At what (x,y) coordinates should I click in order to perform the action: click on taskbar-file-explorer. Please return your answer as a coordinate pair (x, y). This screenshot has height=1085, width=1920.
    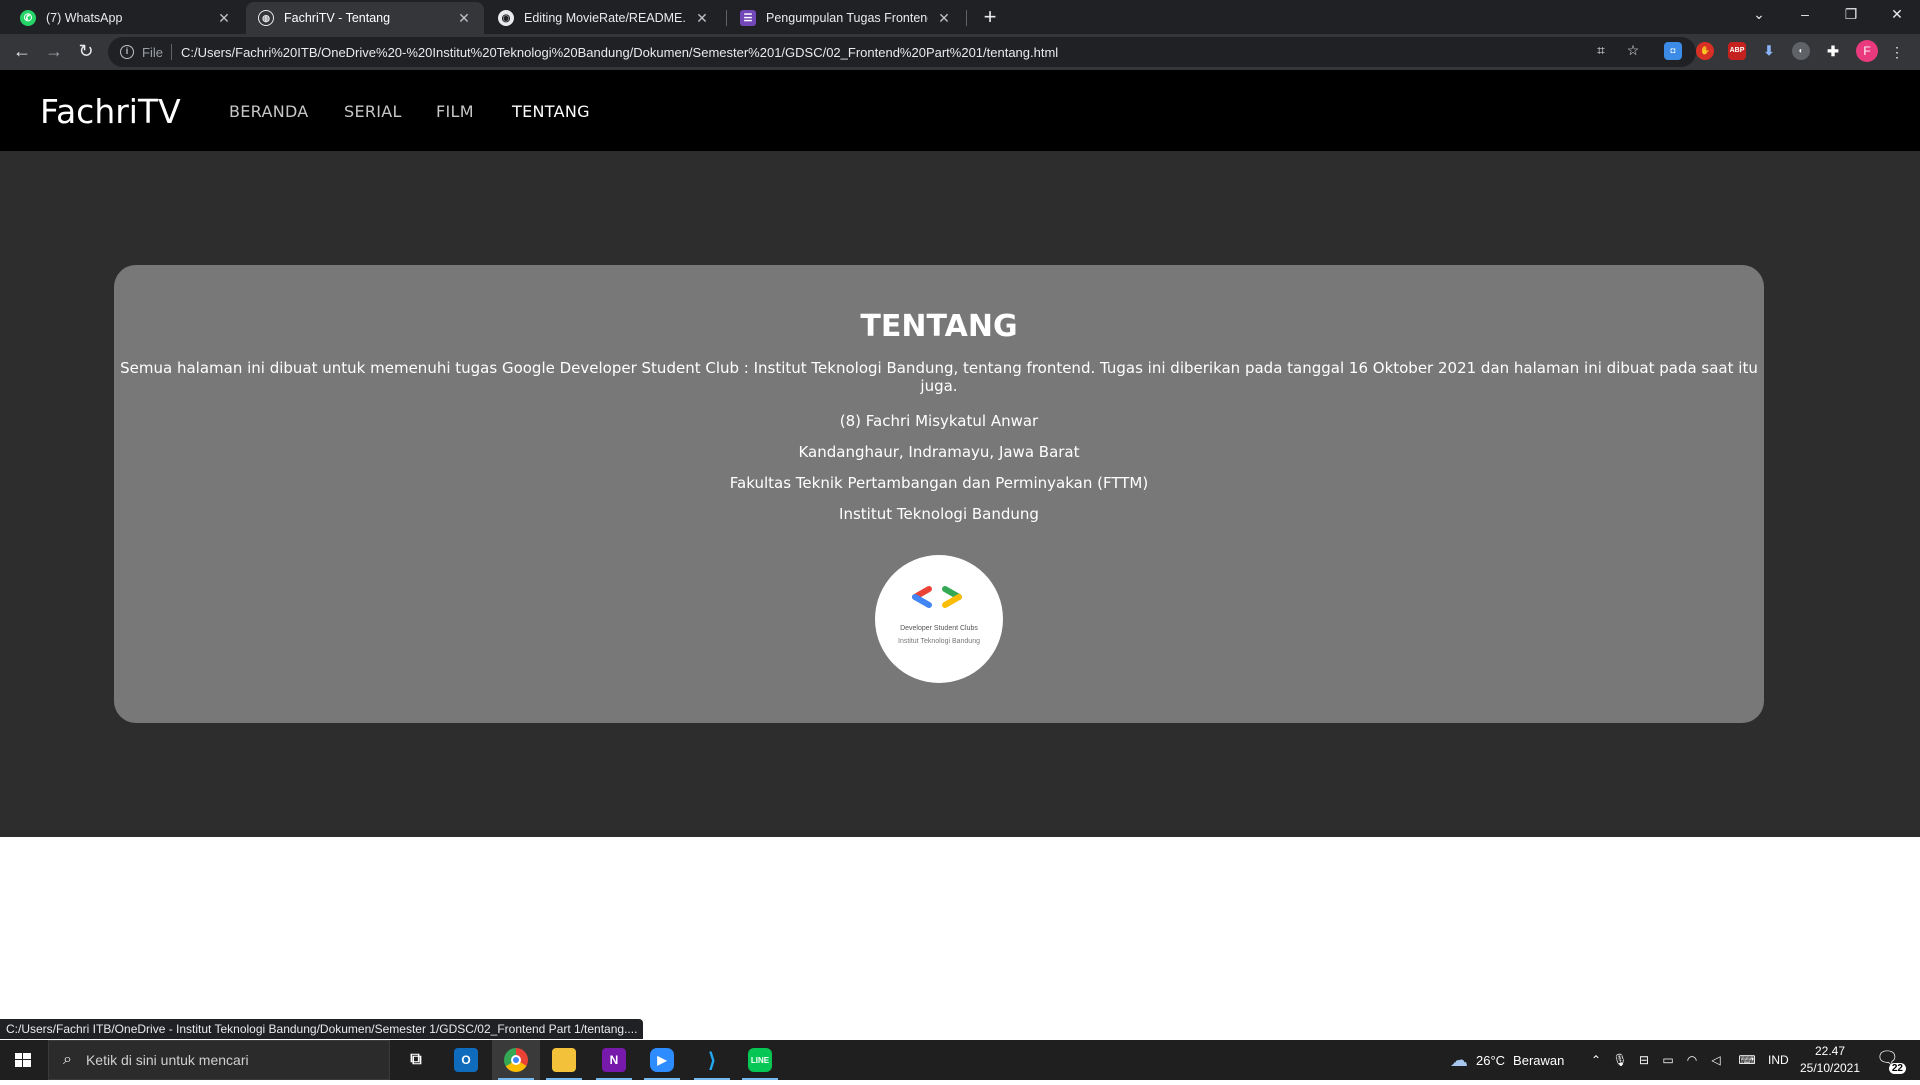
    Looking at the image, I should click on (564, 1060).